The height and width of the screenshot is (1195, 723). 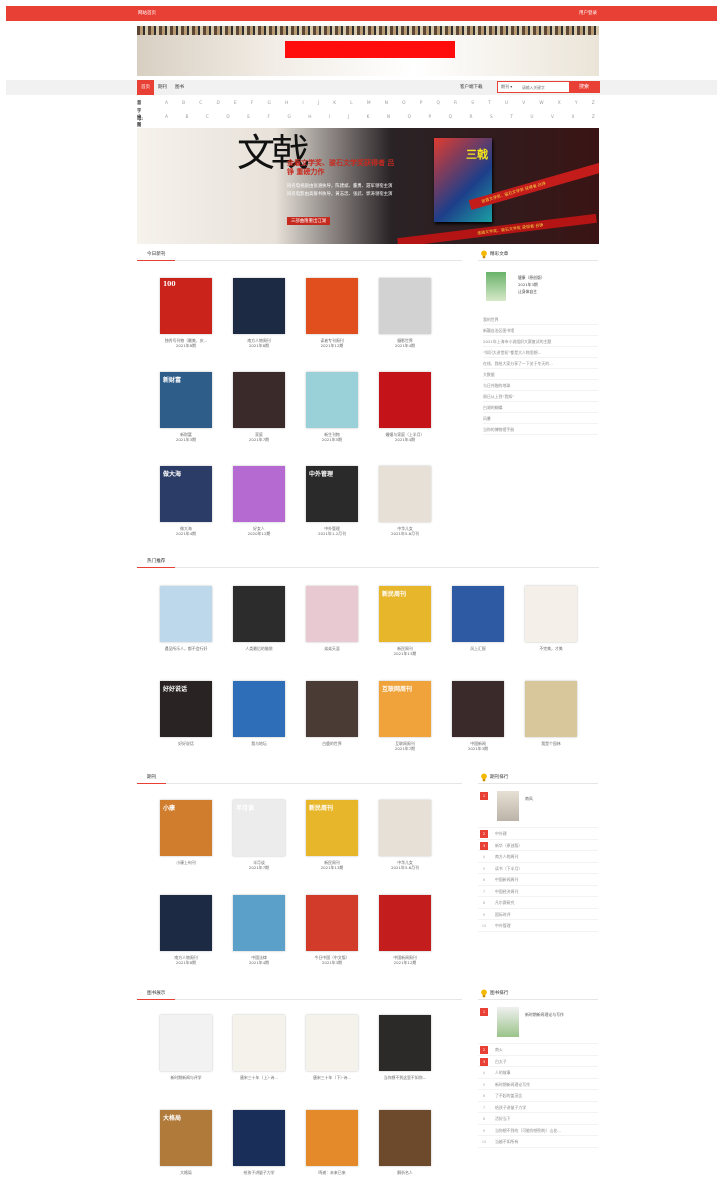 I want to click on book-card: 家庭 2021年7期, so click(x=259, y=407).